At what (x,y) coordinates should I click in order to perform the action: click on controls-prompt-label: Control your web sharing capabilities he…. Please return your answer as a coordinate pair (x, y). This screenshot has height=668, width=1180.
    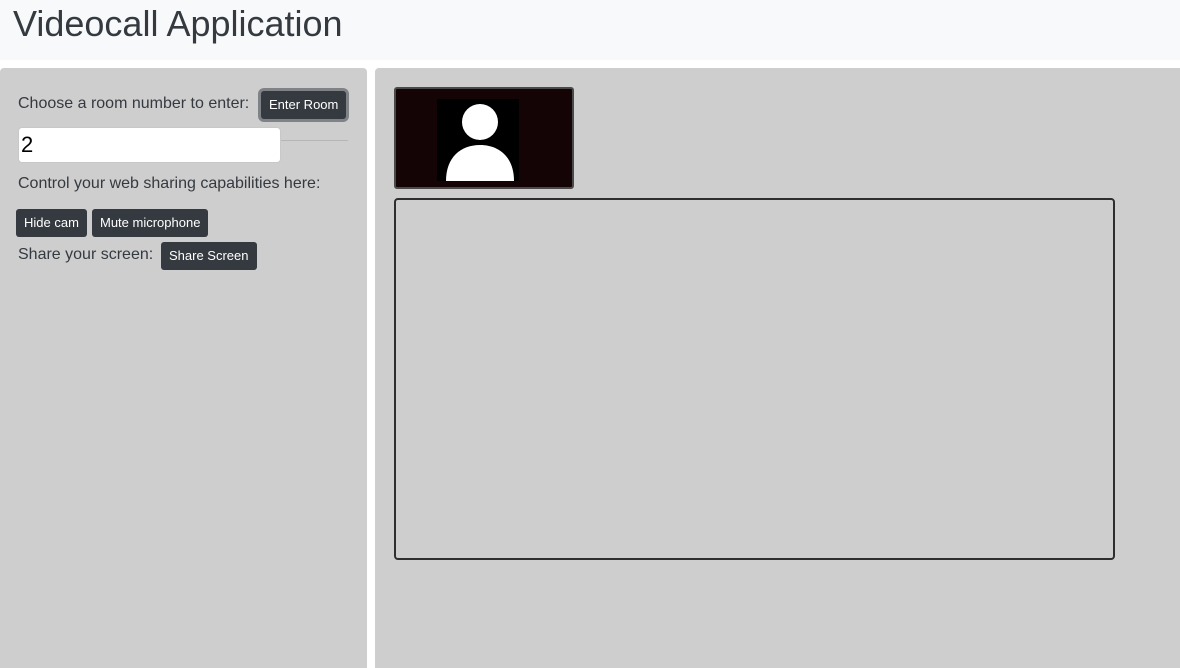
    Looking at the image, I should click on (169, 183).